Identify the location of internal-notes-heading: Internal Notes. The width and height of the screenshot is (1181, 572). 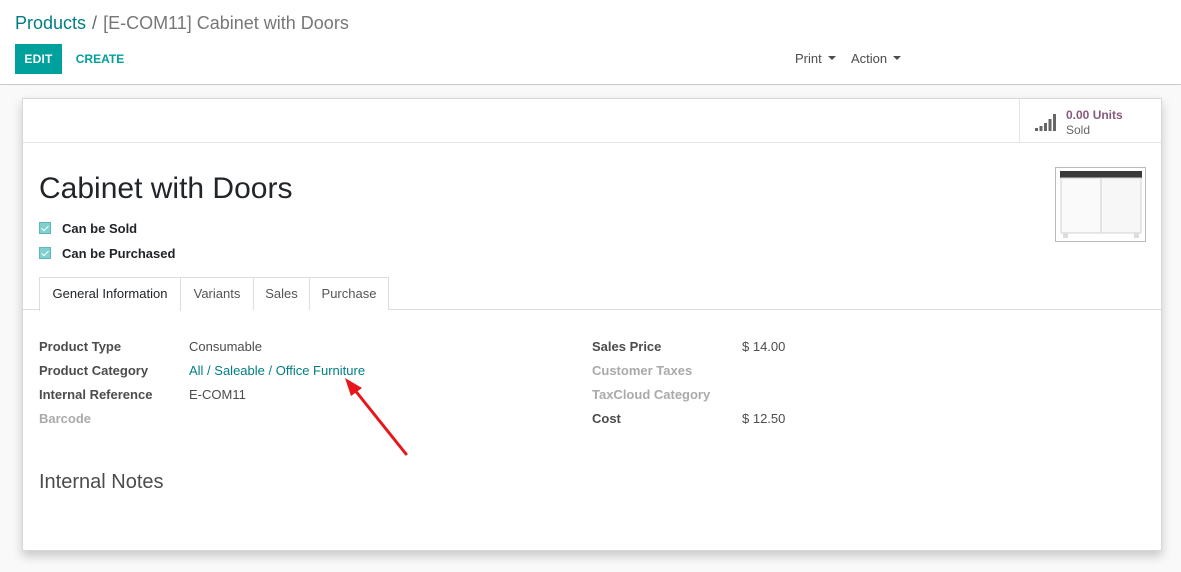
(101, 482).